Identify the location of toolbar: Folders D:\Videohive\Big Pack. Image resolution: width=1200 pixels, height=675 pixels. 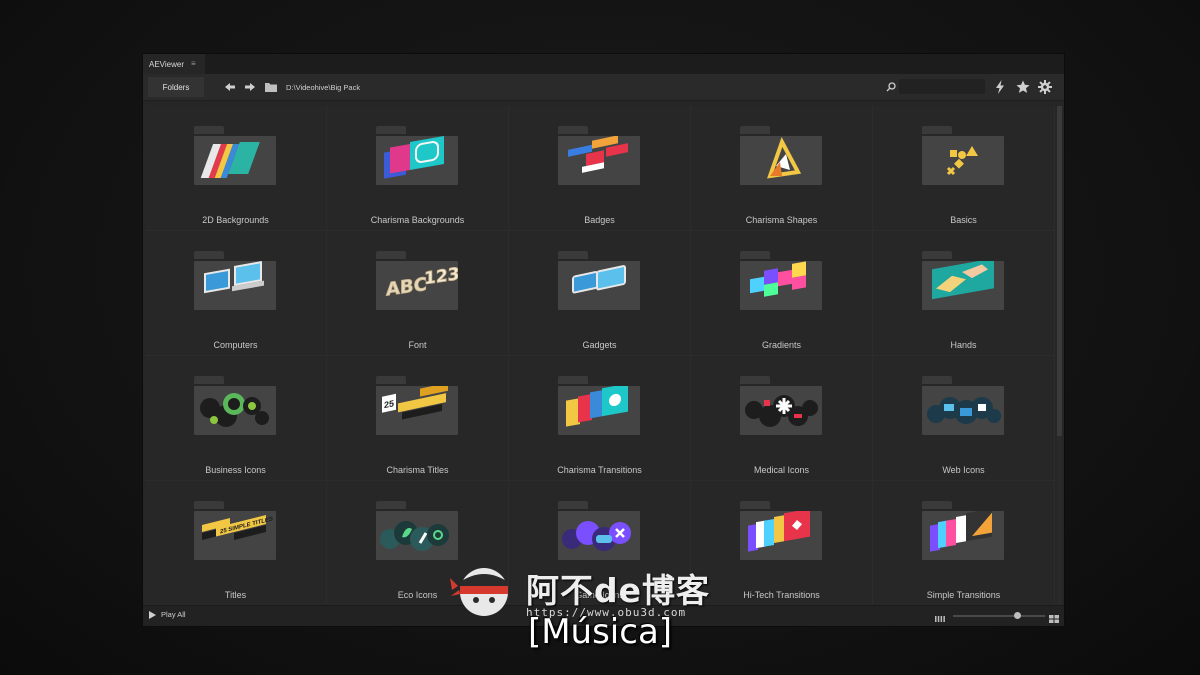
(603, 87).